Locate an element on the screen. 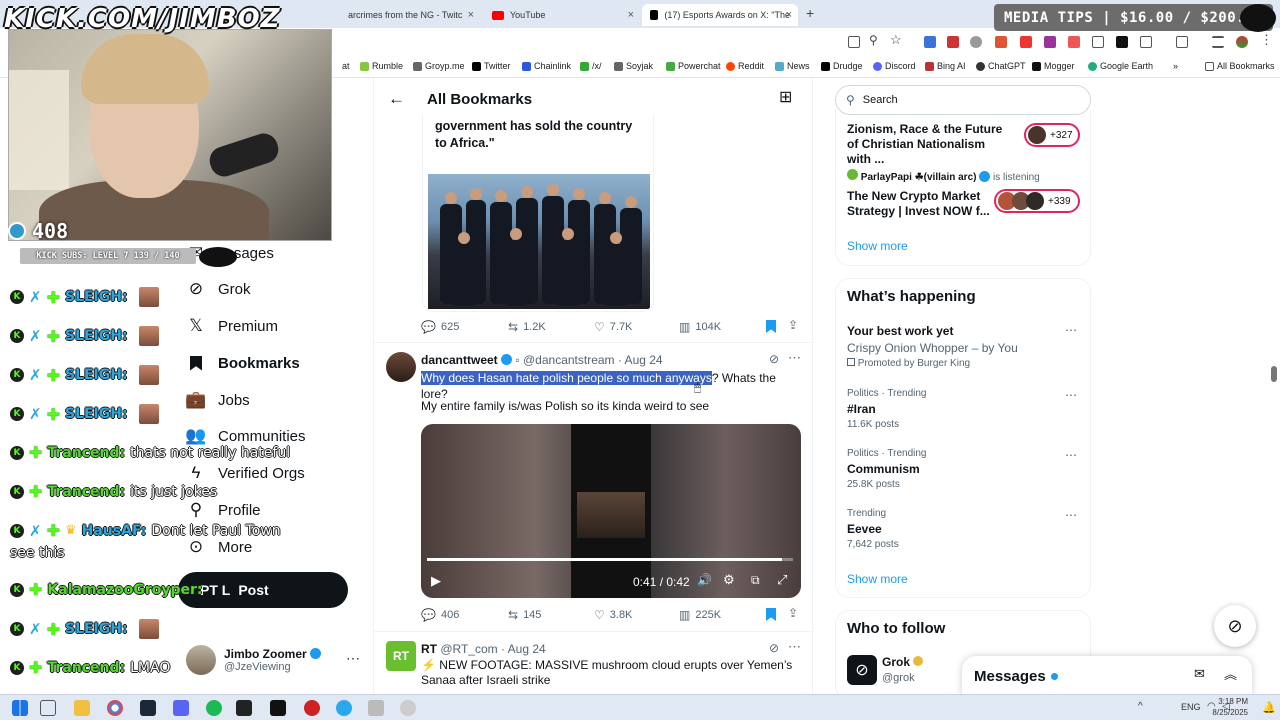 This screenshot has width=1280, height=720. clock: 3:18 PM 8/25/2025 is located at coordinates (1224, 707).